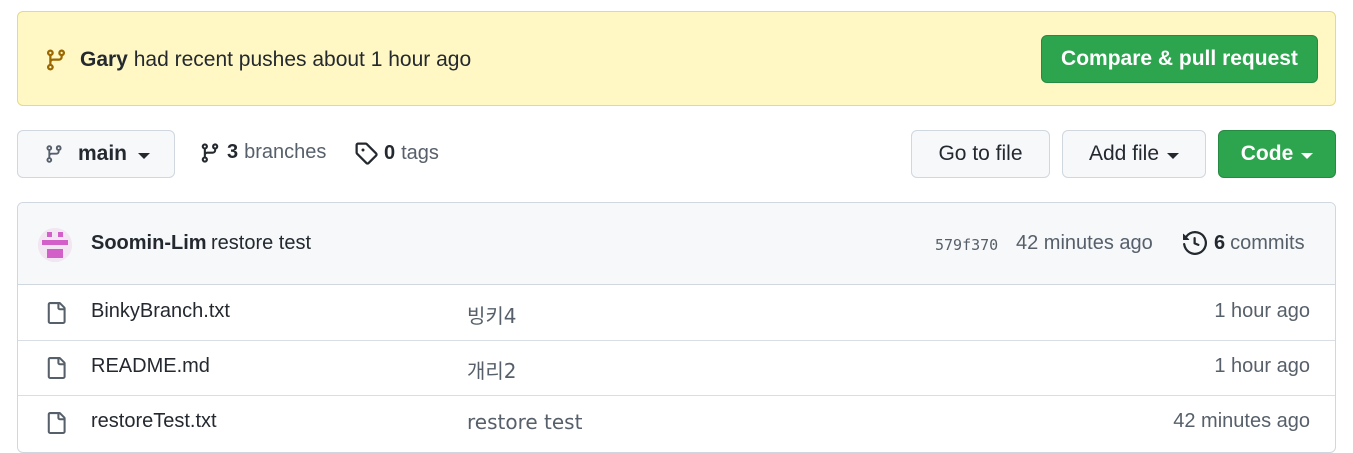  I want to click on avatar, so click(55, 245).